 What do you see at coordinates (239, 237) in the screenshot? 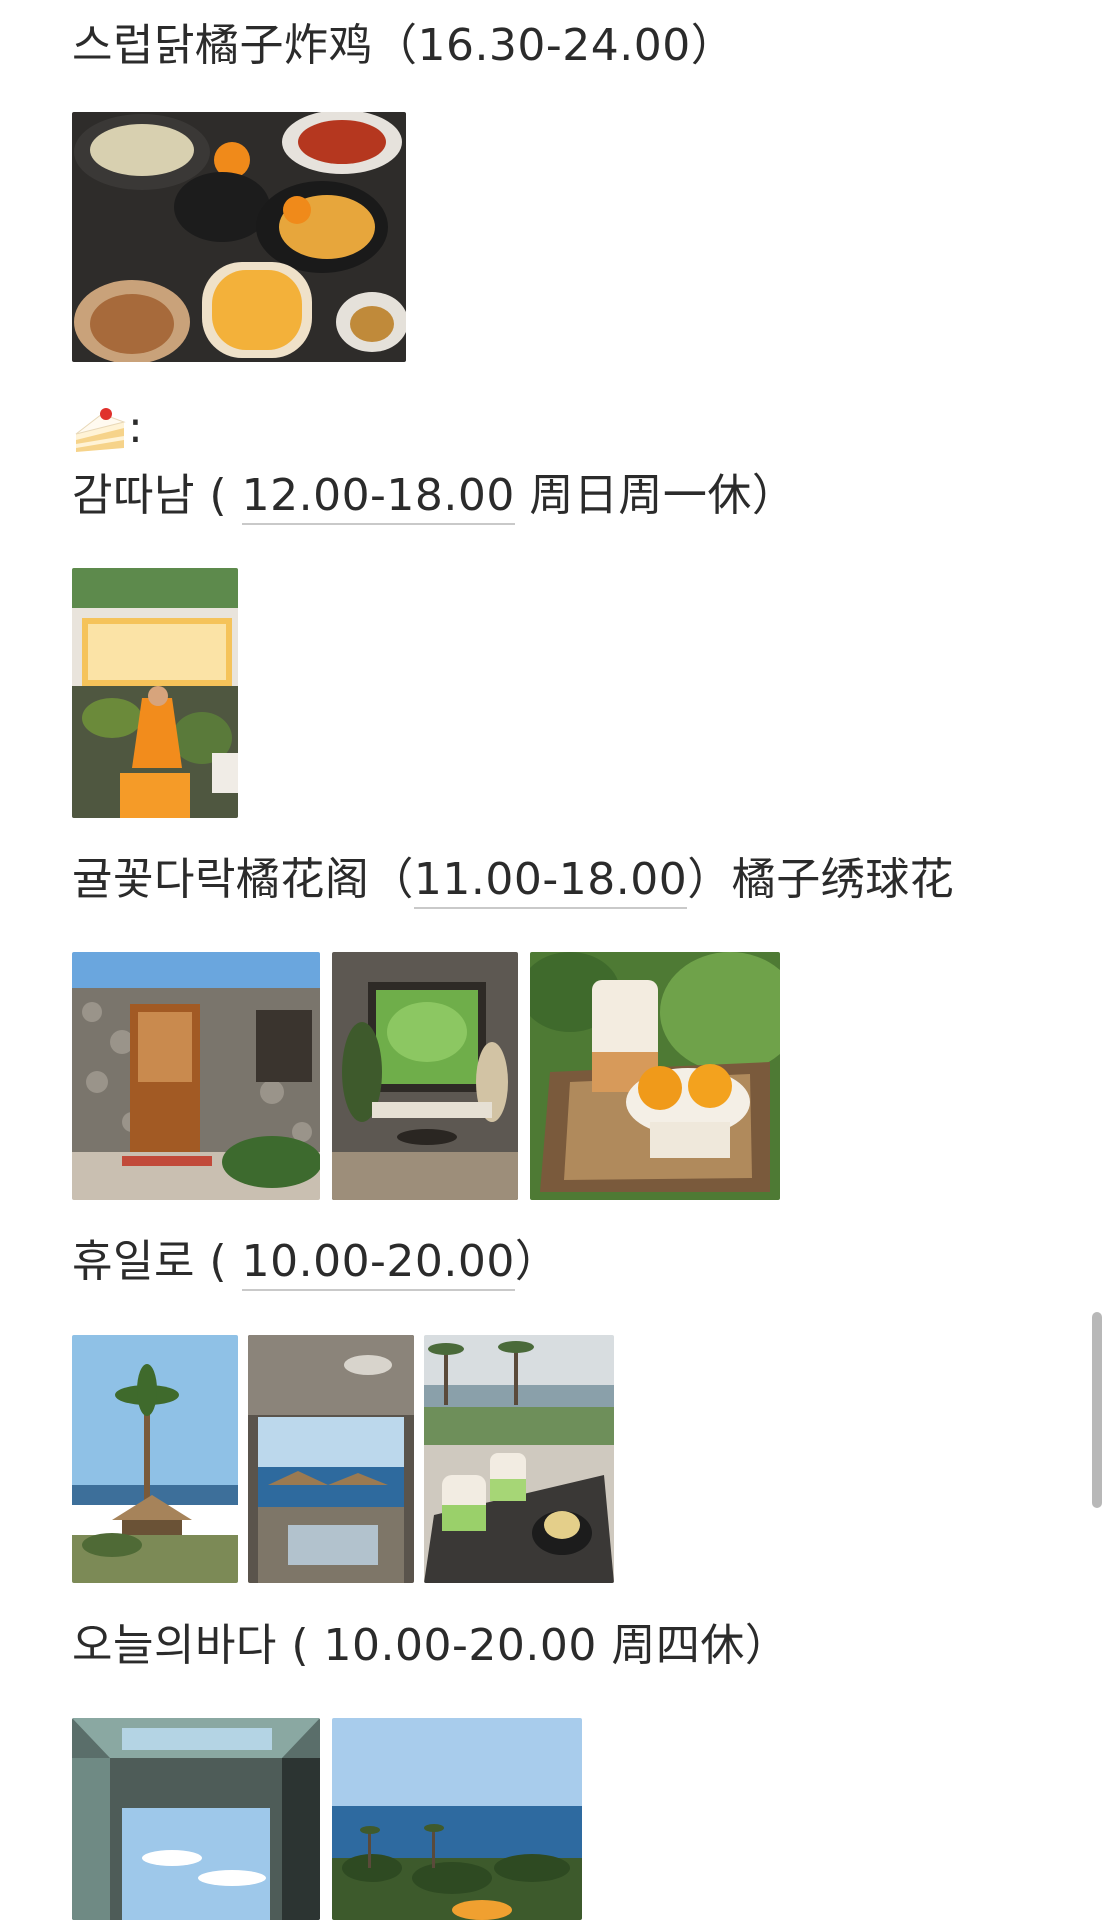
I see `fried-chicken-photo` at bounding box center [239, 237].